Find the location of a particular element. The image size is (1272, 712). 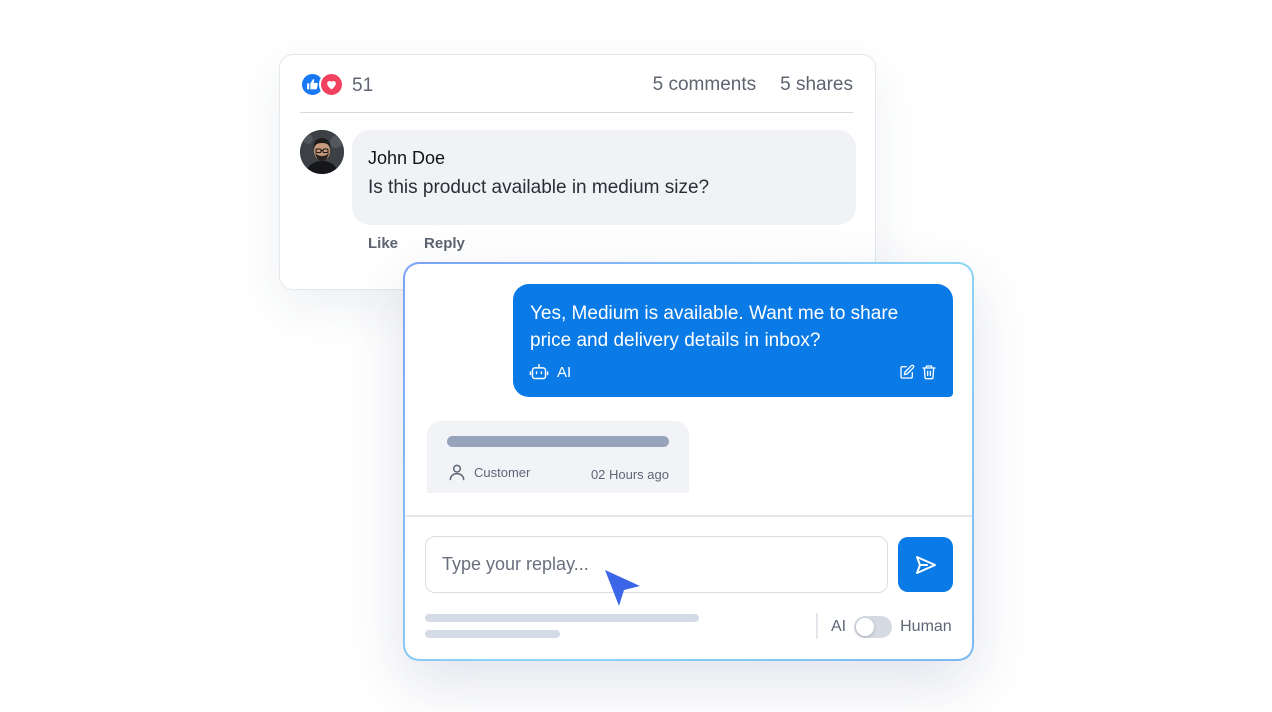

post-engagement: 5 comments 5 shares is located at coordinates (753, 85).